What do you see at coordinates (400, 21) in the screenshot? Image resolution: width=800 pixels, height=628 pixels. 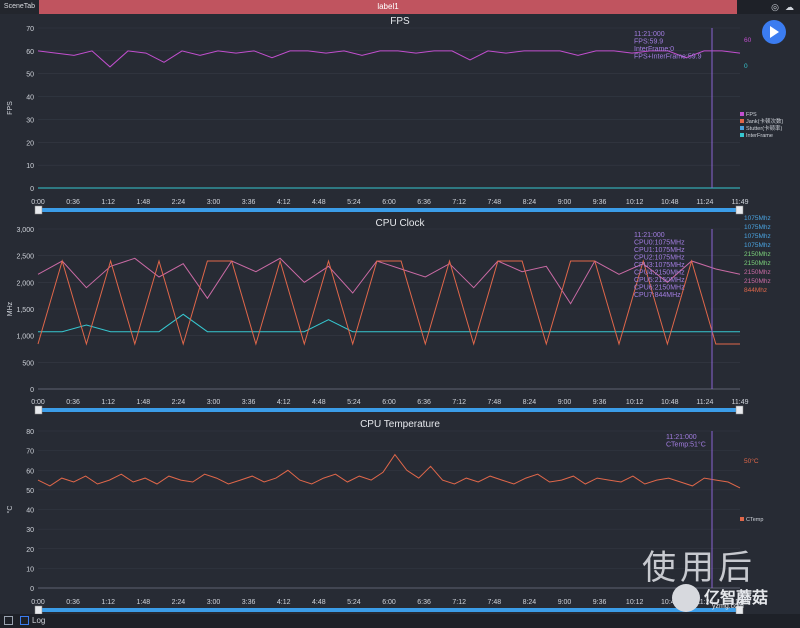 I see `chart-title: FPS` at bounding box center [400, 21].